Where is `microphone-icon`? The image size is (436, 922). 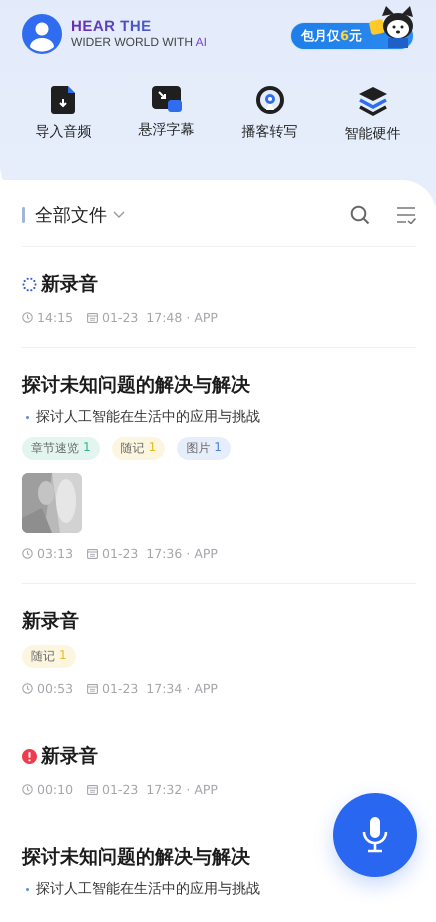 microphone-icon is located at coordinates (375, 835).